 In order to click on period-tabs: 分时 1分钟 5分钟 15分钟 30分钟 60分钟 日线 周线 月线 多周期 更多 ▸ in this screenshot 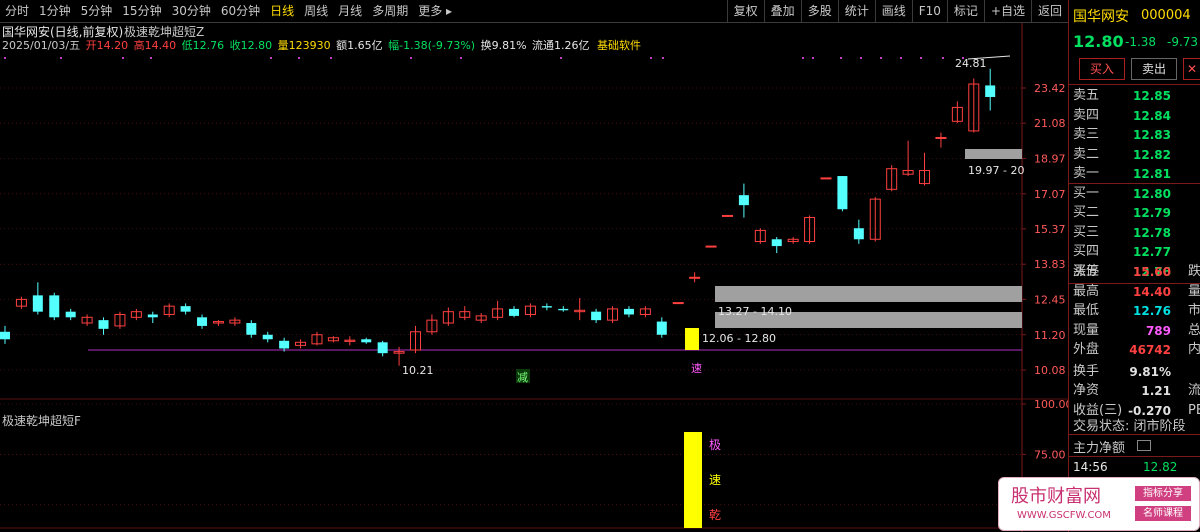, I will do `click(228, 11)`.